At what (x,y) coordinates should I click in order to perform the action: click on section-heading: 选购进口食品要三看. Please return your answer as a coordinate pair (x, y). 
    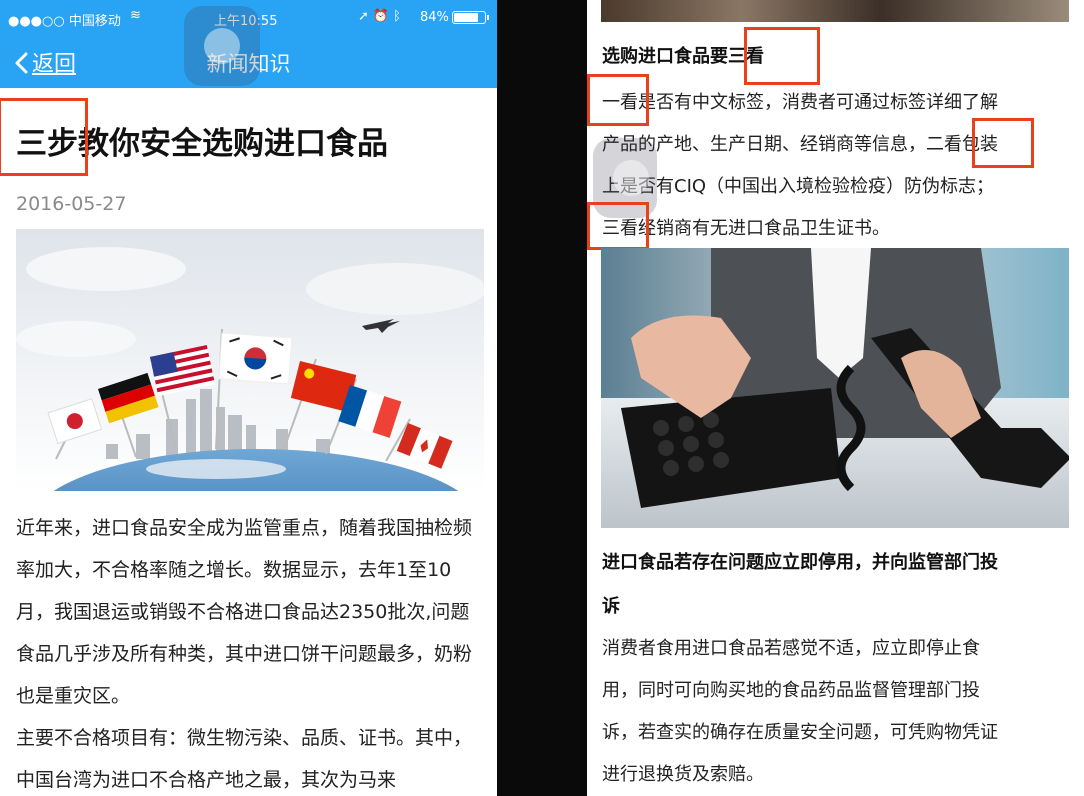
    Looking at the image, I should click on (683, 56).